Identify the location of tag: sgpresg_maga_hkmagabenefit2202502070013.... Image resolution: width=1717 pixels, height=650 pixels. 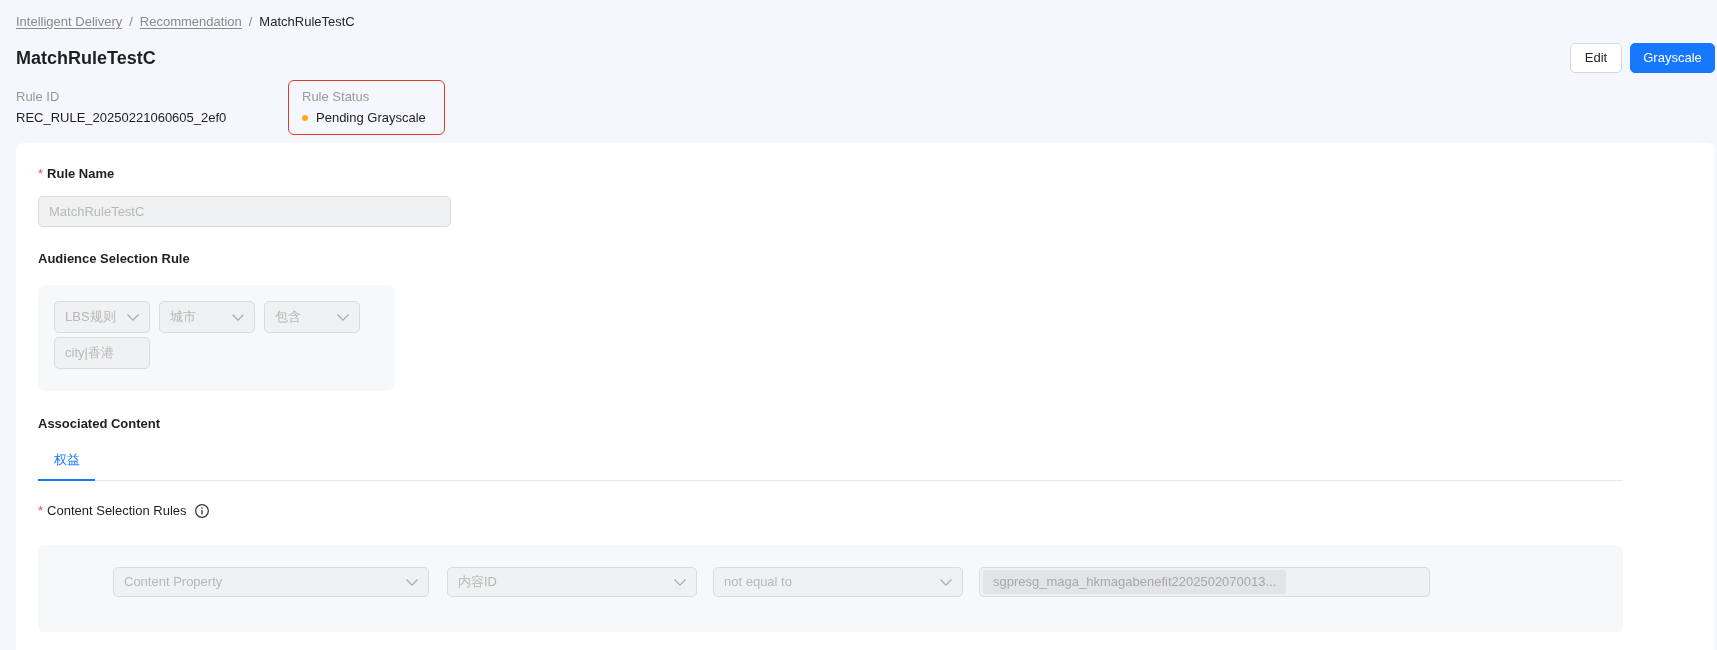
(1135, 582).